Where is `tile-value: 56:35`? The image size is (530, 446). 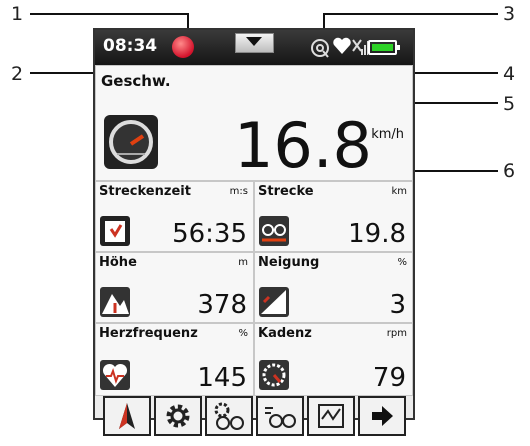
tile-value: 56:35 is located at coordinates (209, 234).